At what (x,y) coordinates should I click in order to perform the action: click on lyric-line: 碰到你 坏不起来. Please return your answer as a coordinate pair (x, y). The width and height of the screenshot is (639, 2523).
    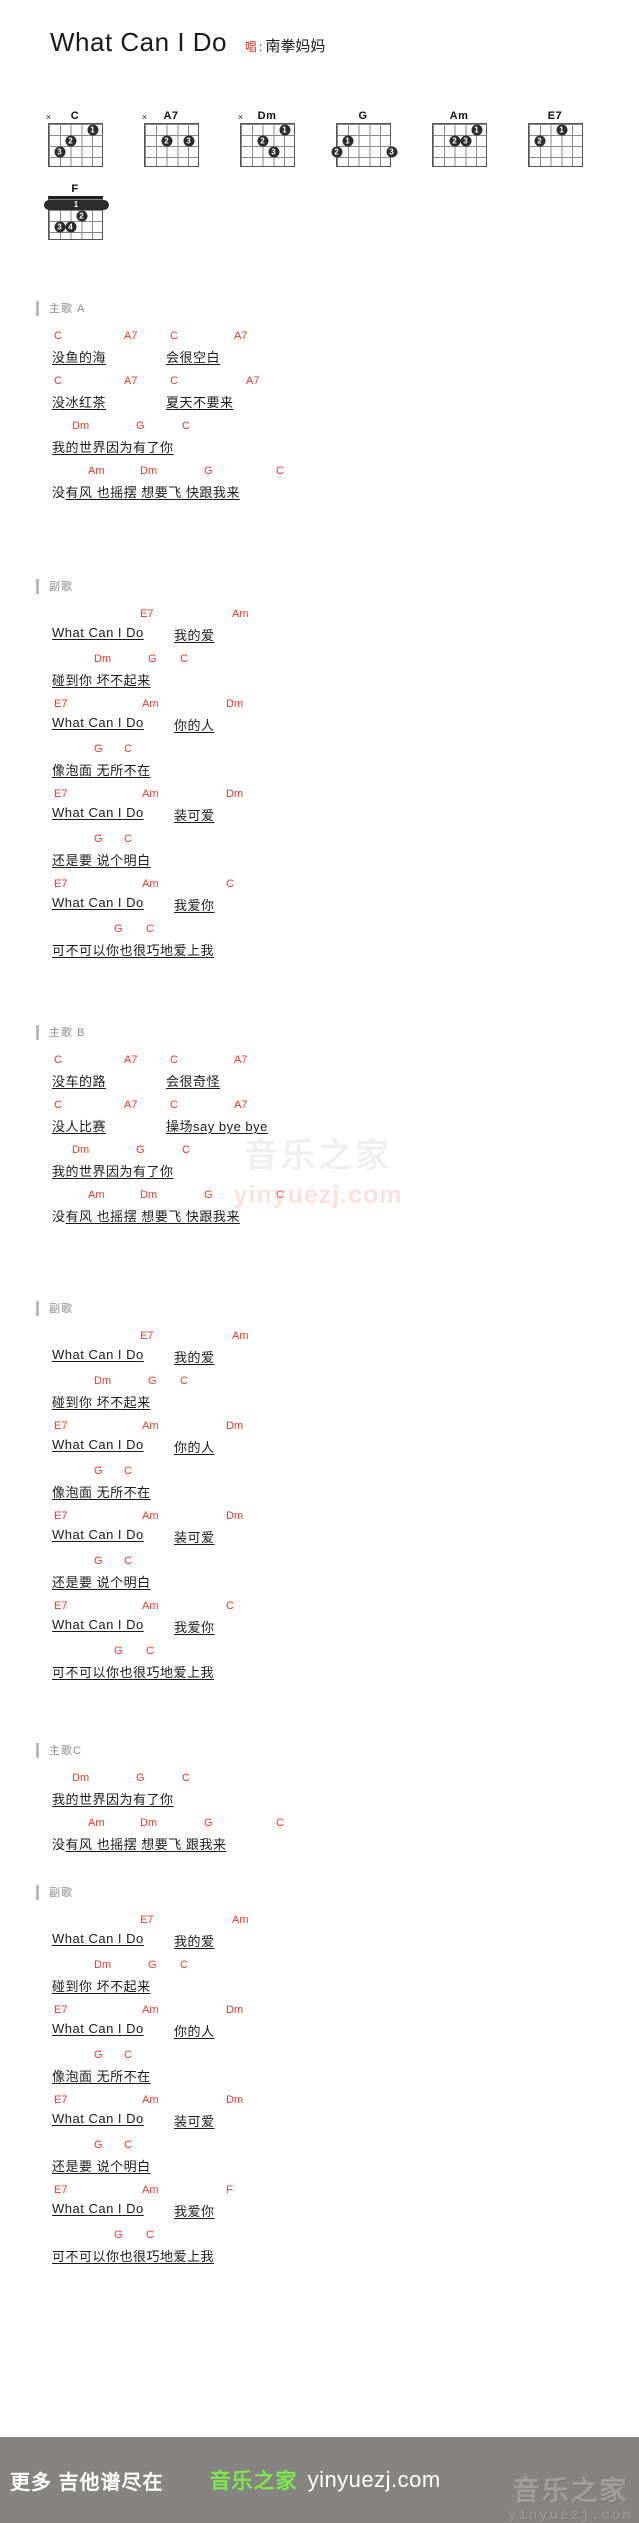
    Looking at the image, I should click on (316, 683).